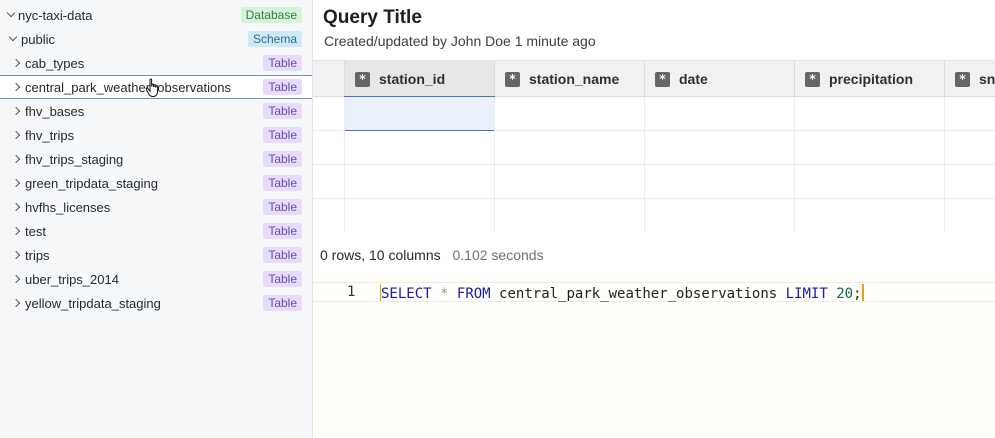 The height and width of the screenshot is (438, 995). I want to click on column-name: date, so click(693, 79).